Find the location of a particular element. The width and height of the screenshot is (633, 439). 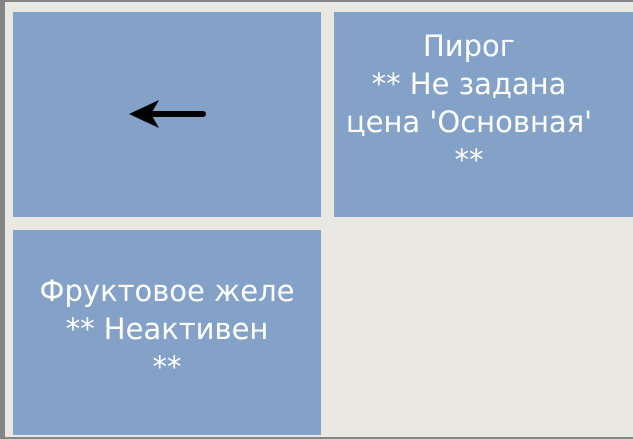

product-tile-label: Фруктовое желе ** Неактивен ** is located at coordinates (167, 329).